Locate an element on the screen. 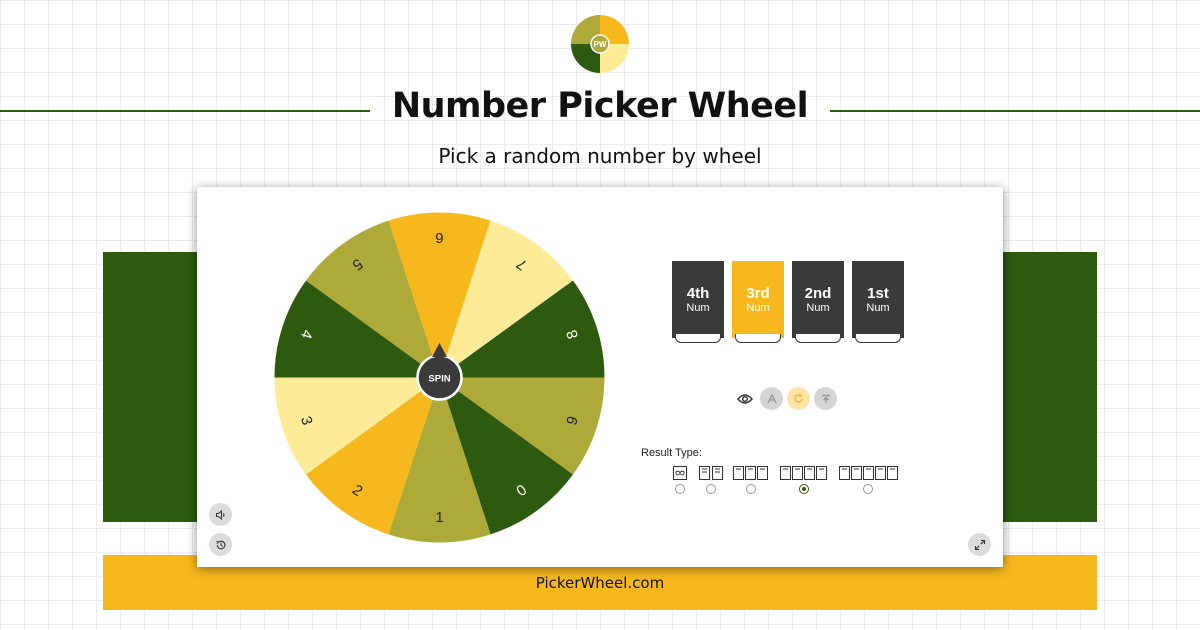  result-type-label: Result Type: is located at coordinates (671, 453).